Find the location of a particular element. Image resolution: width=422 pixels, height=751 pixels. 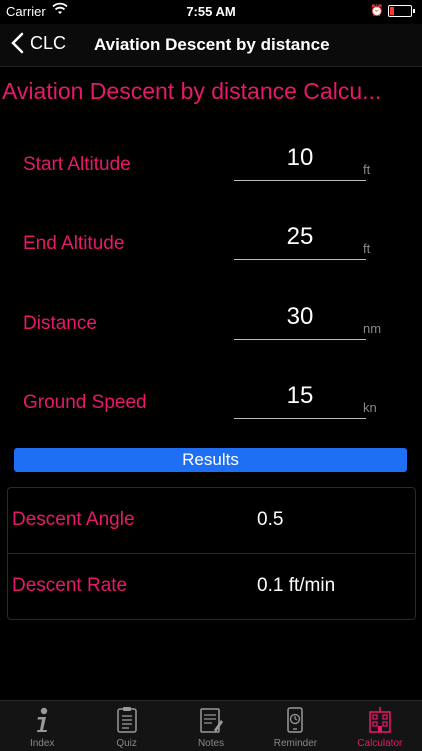

tab-quiz: Quiz is located at coordinates (126, 726).